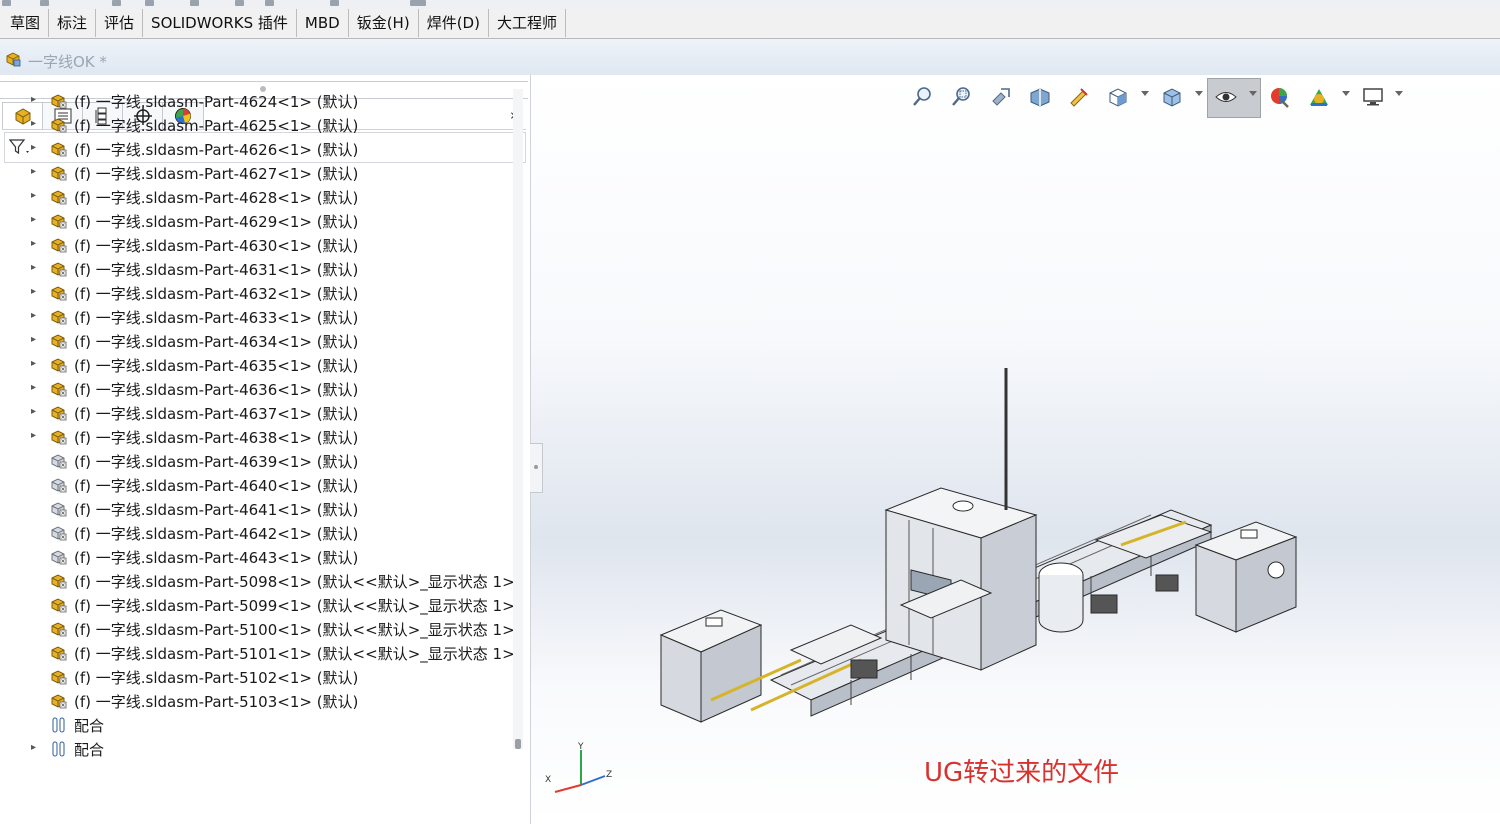  What do you see at coordinates (254, 341) in the screenshot?
I see `tree-item: ▸ (f) 一字线.sldasm-Part-4634<1> (默认)` at bounding box center [254, 341].